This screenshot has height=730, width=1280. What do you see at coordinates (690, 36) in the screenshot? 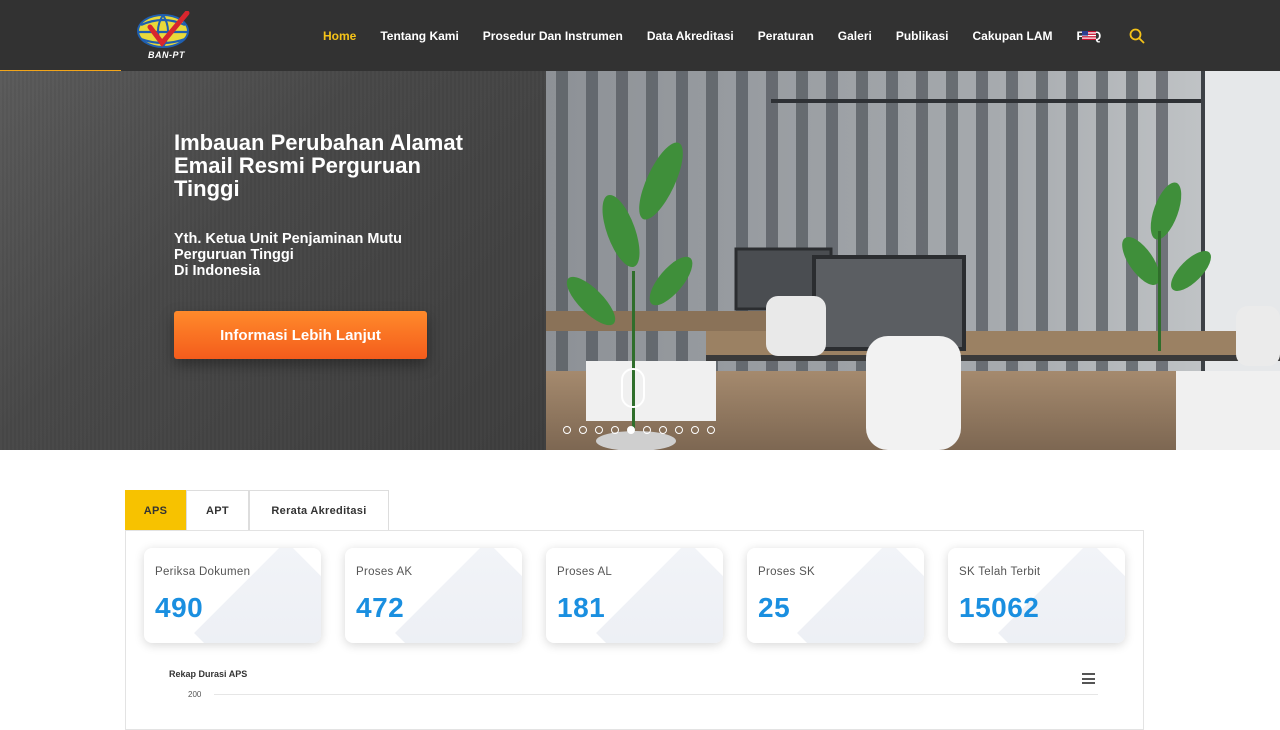
I see `nav-item-data-akreditasi: Data Akreditasi` at bounding box center [690, 36].